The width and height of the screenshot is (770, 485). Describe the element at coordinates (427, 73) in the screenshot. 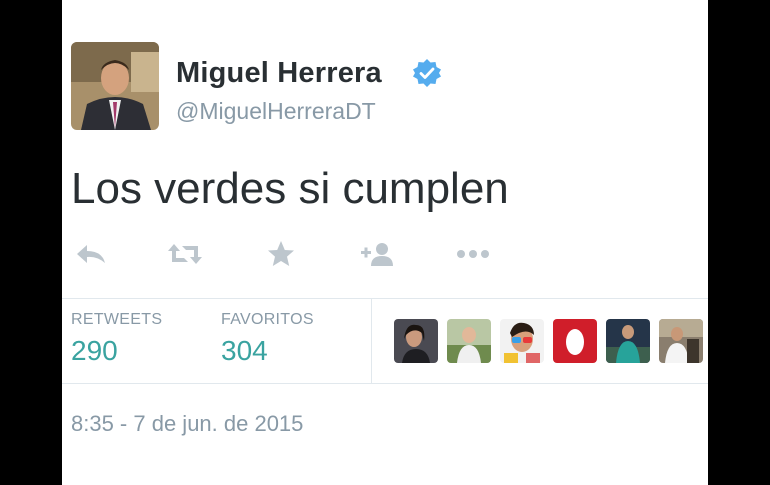

I see `verified-badge-icon` at that location.